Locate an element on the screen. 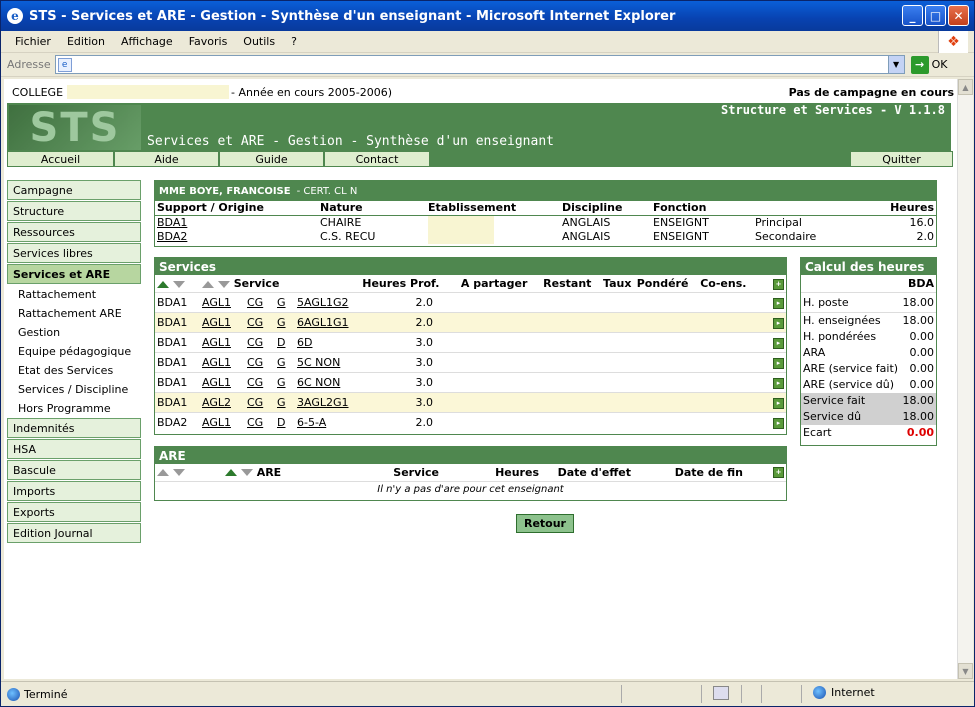 The height and width of the screenshot is (707, 975). maximize-button: □ is located at coordinates (935, 15).